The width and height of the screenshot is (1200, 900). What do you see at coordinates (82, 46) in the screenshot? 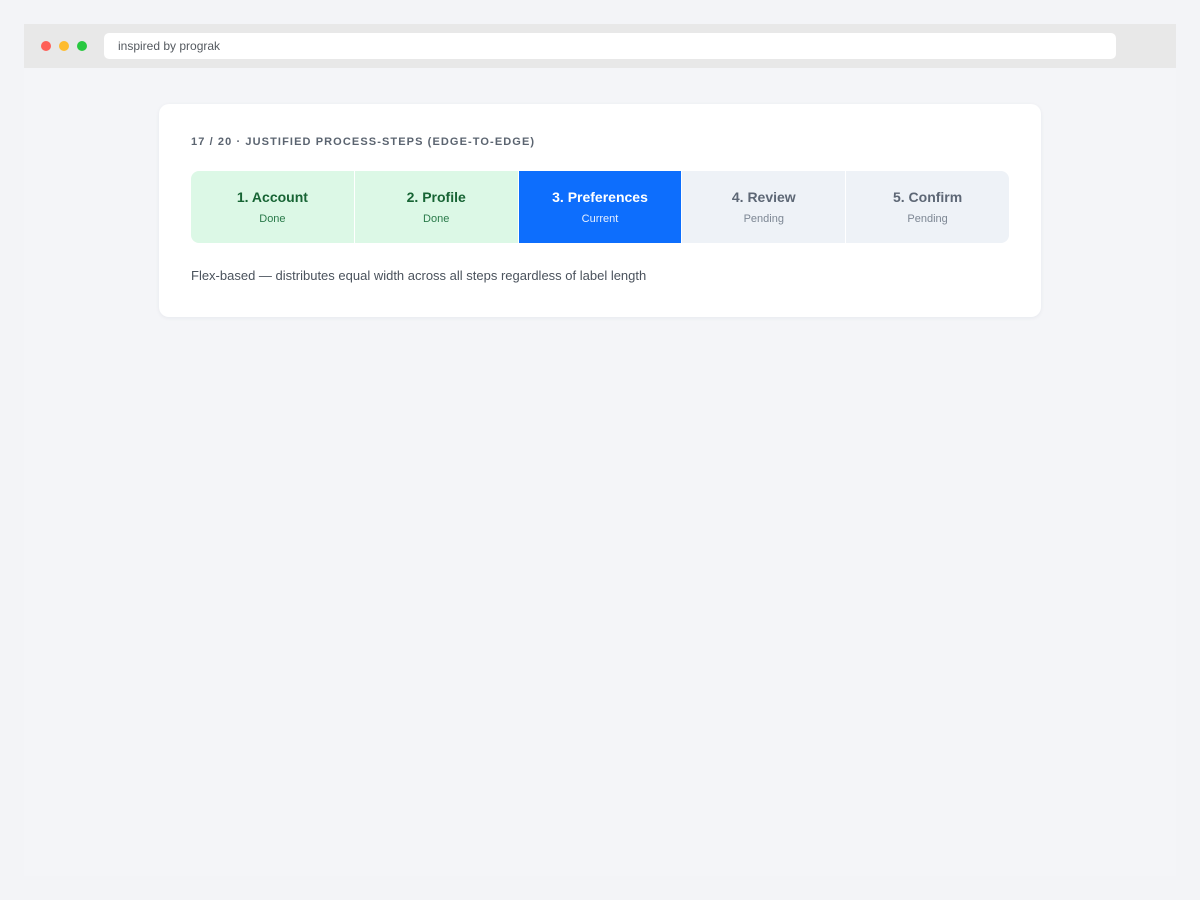
I see `maximize-window-icon` at bounding box center [82, 46].